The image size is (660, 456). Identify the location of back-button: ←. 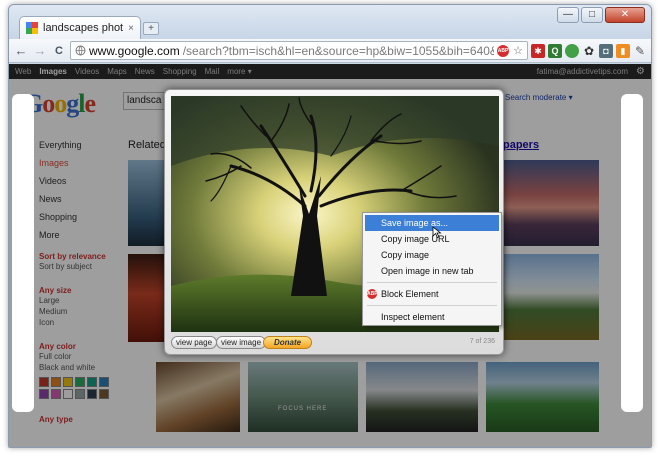
(21, 51).